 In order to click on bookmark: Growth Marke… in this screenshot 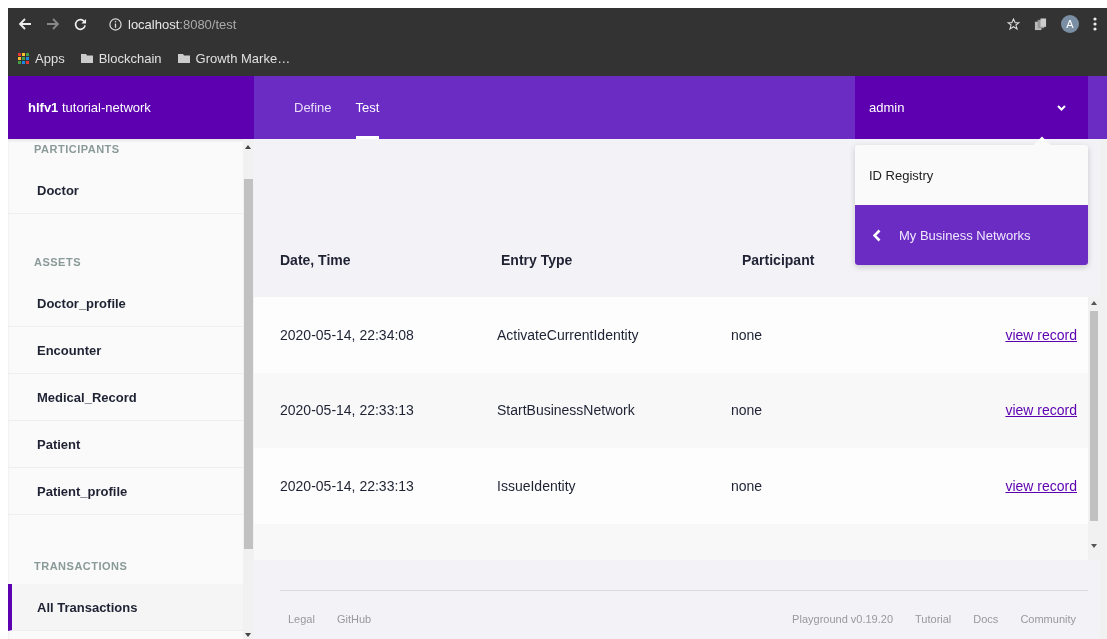, I will do `click(234, 58)`.